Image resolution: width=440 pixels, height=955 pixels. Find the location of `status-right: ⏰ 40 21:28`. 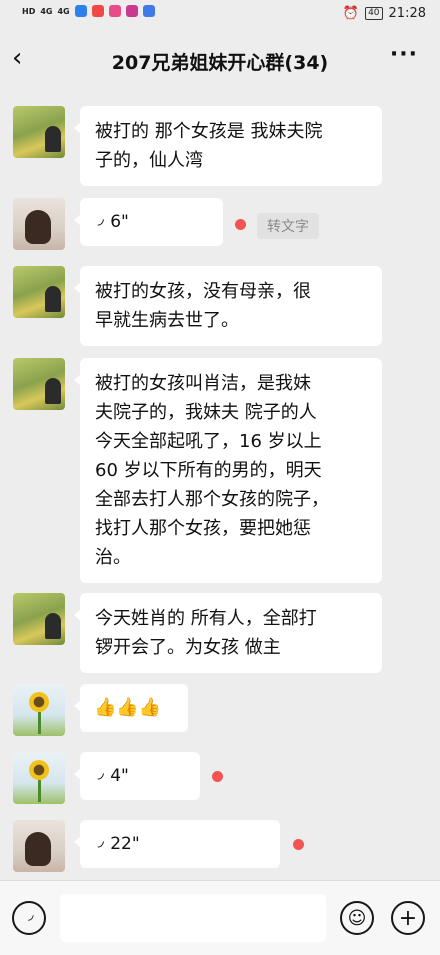

status-right: ⏰ 40 21:28 is located at coordinates (384, 13).